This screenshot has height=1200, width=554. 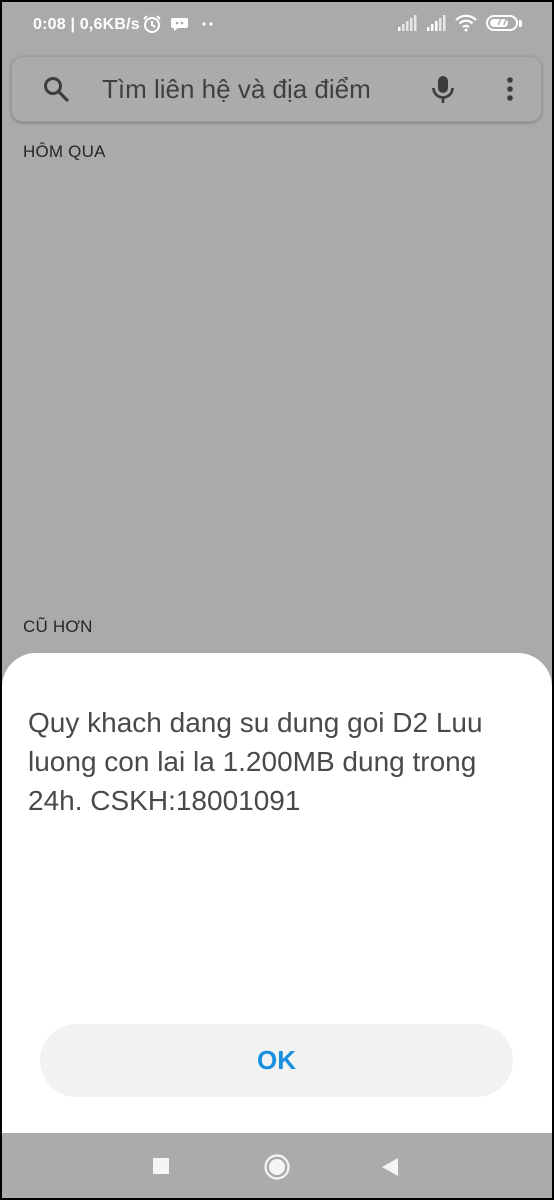 I want to click on status-icons-left, so click(x=180, y=24).